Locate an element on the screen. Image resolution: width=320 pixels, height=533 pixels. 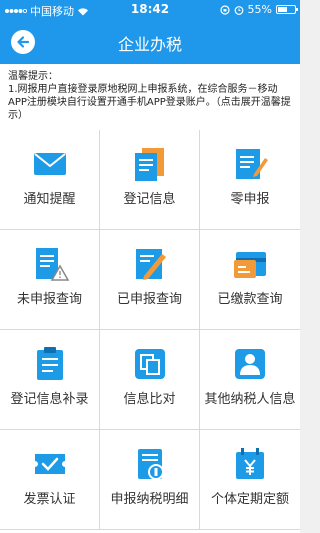
tile-registration-info: 登记信息 is located at coordinates (150, 180).